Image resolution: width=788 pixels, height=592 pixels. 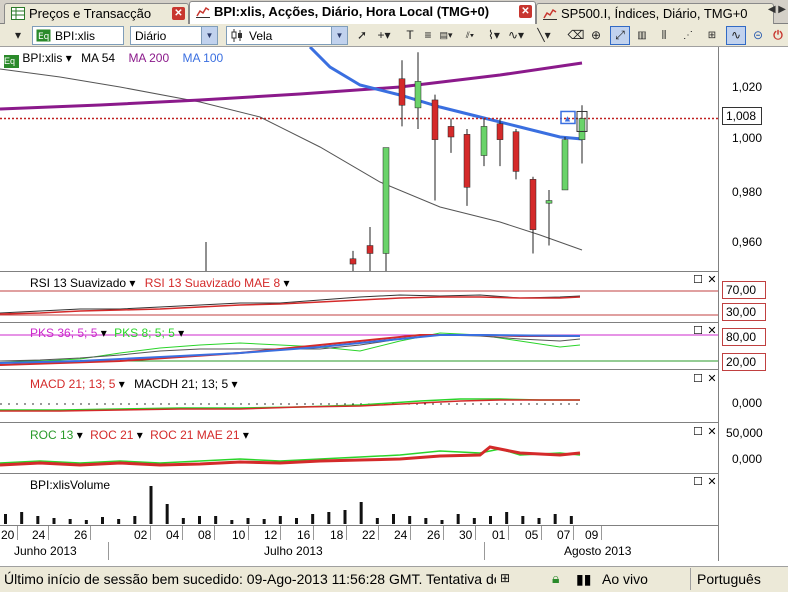 I want to click on tab-prices-transactions: Preços e Transacção ✕, so click(x=96, y=13).